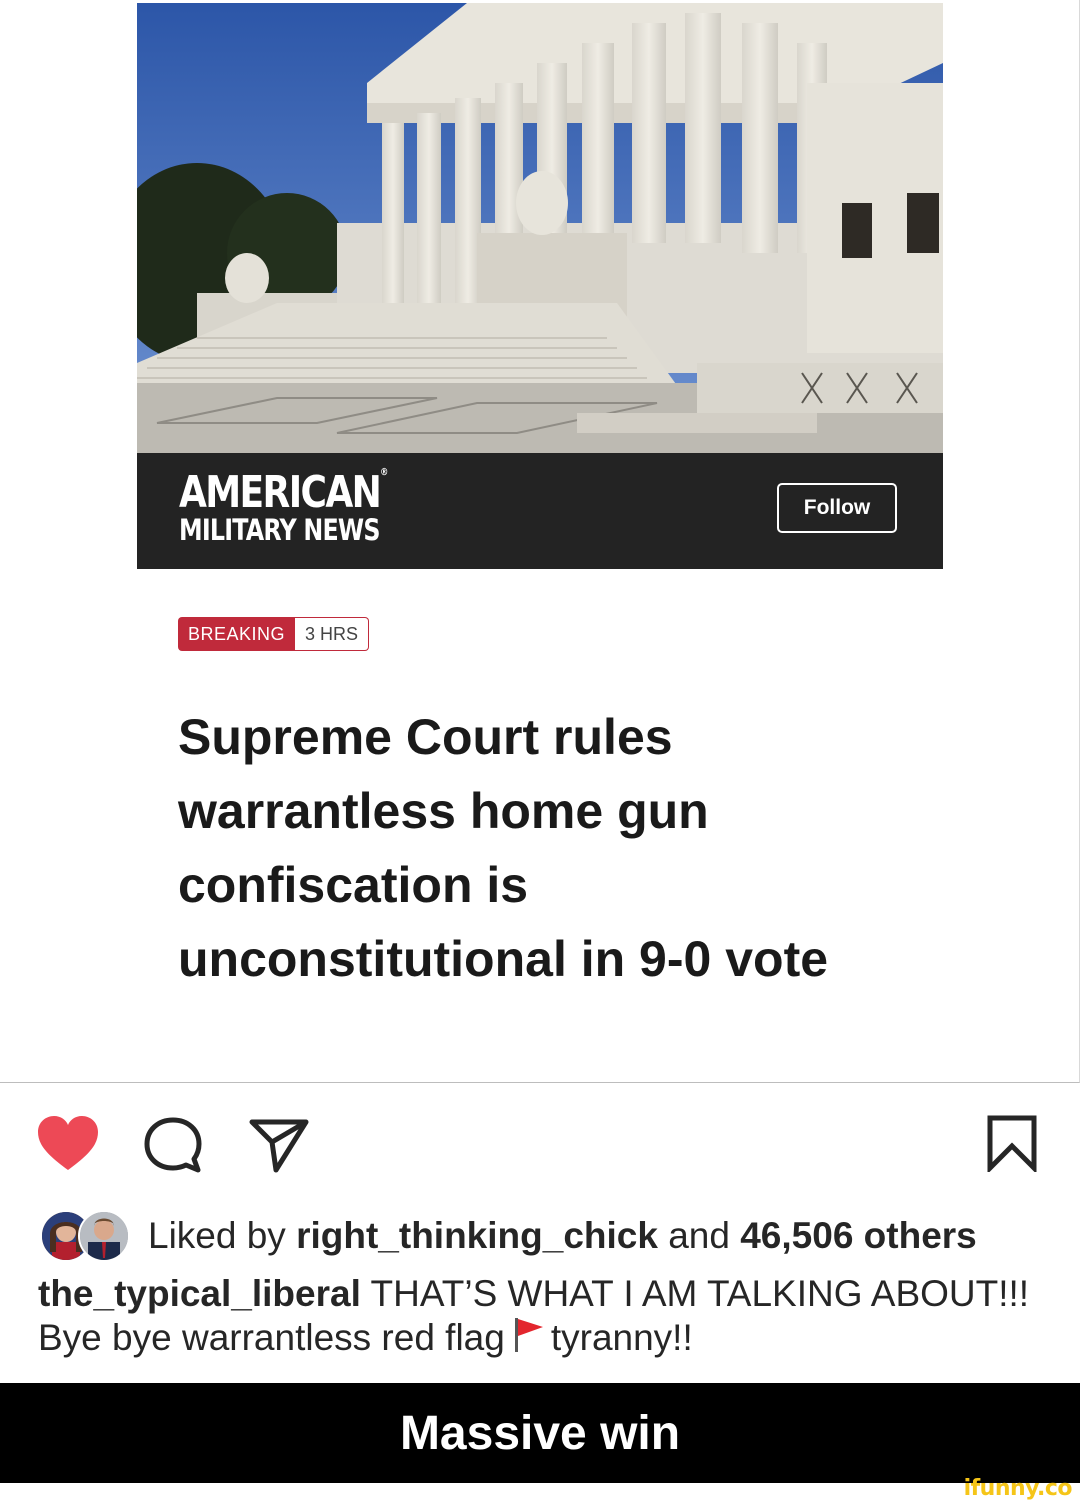  I want to click on publisher-name-line2: MILITARY NEWS, so click(279, 530).